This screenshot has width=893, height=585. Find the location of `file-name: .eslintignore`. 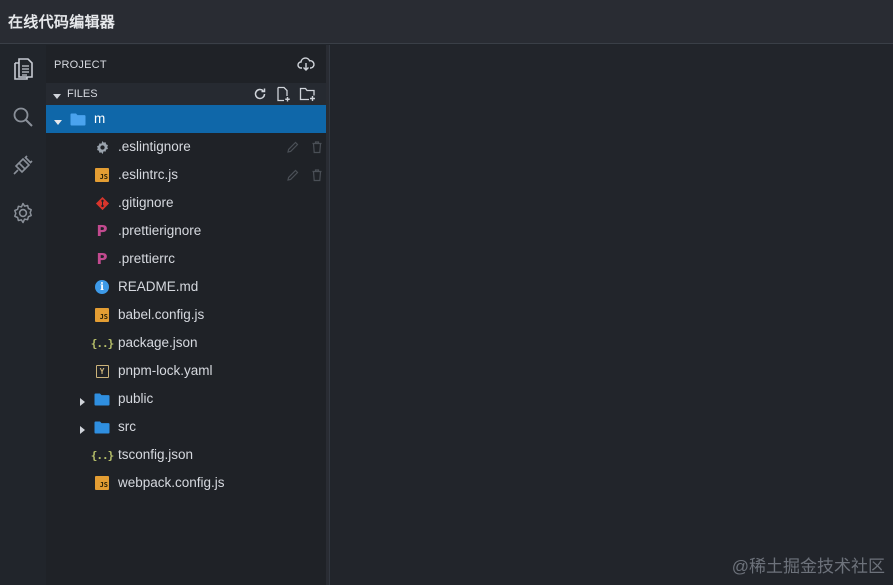

file-name: .eslintignore is located at coordinates (154, 146).